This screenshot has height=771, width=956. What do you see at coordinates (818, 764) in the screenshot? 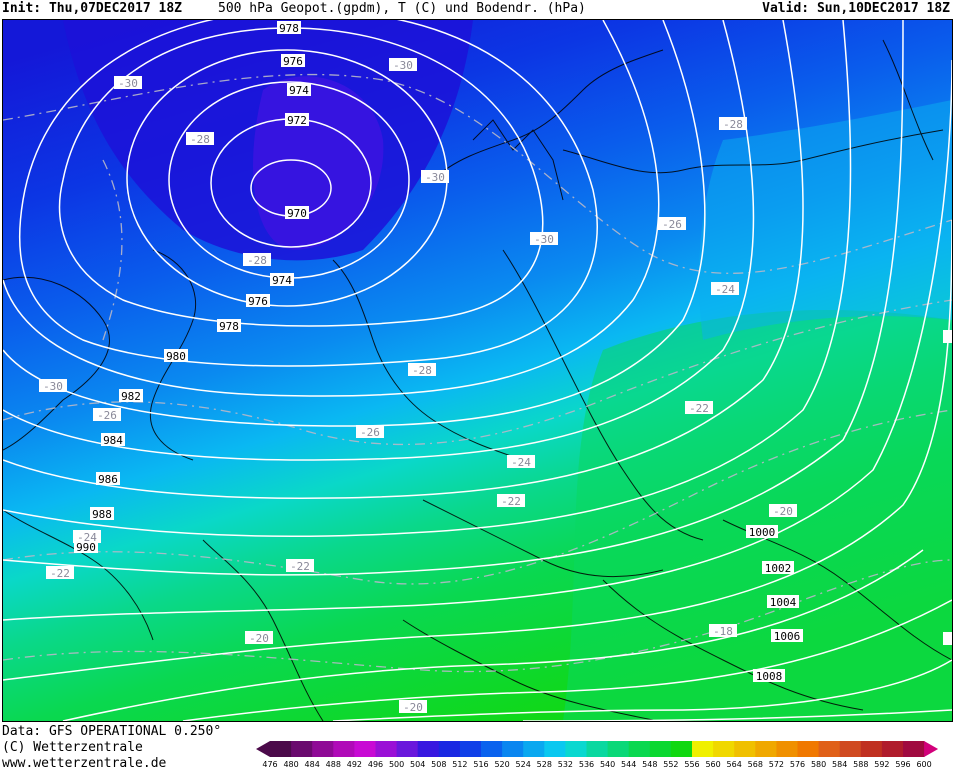
I see `scale-tick-label: 580` at bounding box center [818, 764].